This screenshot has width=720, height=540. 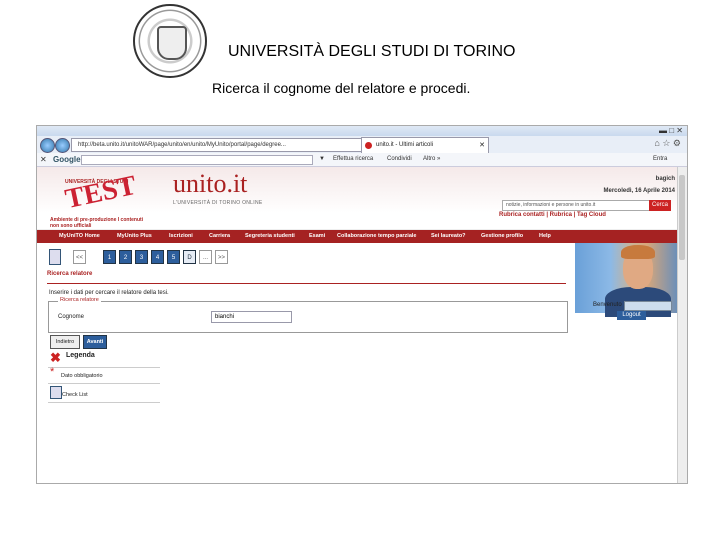 I want to click on home-star-gear-icons: ⌂ ☆ ⚙, so click(x=667, y=143).